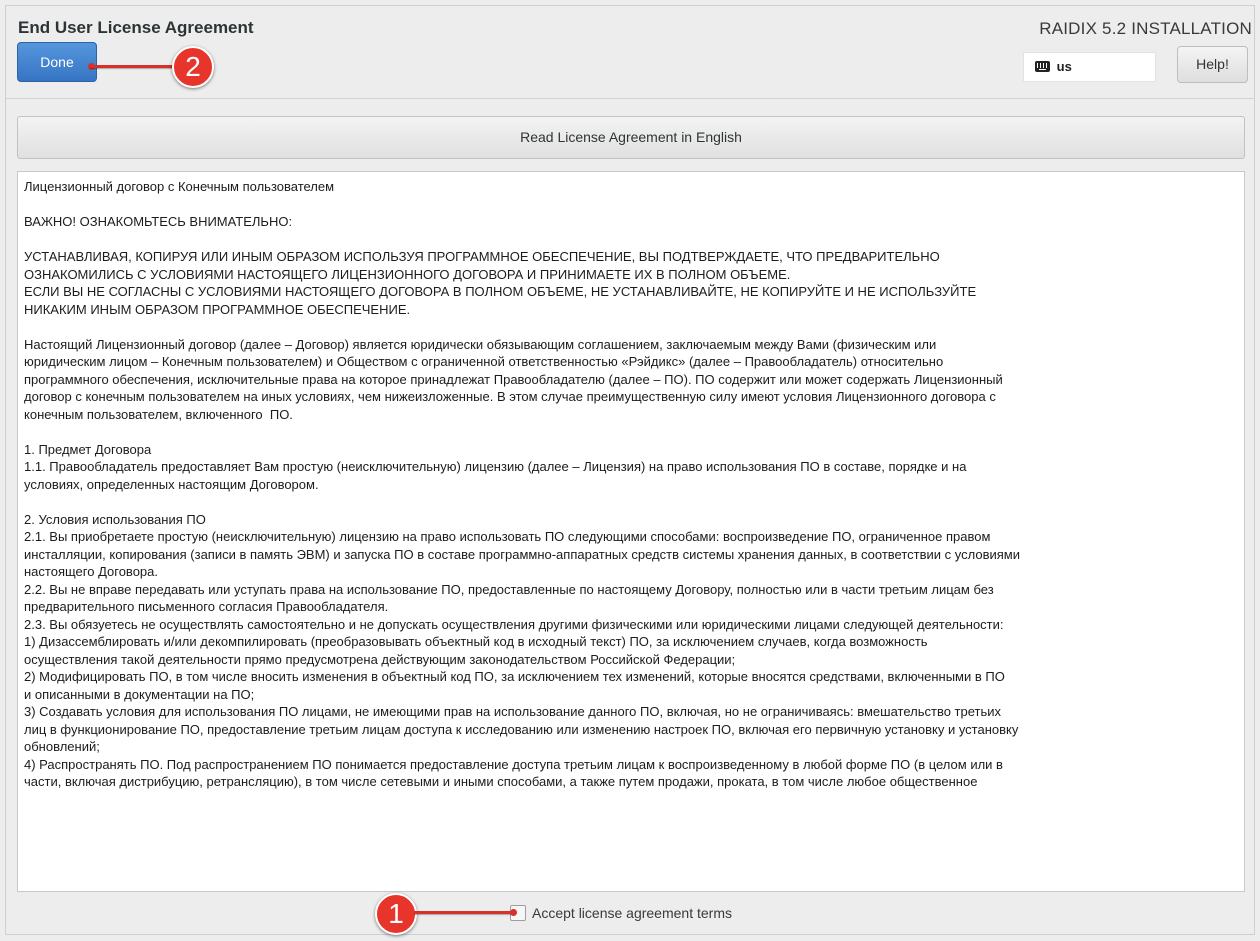 This screenshot has width=1260, height=941. What do you see at coordinates (396, 914) in the screenshot?
I see `callout-1-badge: 1` at bounding box center [396, 914].